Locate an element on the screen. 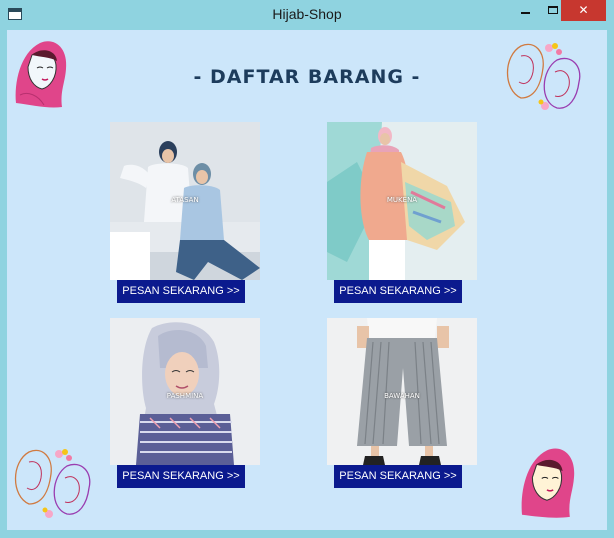  product-name-pashmina: PASHMINA is located at coordinates (185, 396).